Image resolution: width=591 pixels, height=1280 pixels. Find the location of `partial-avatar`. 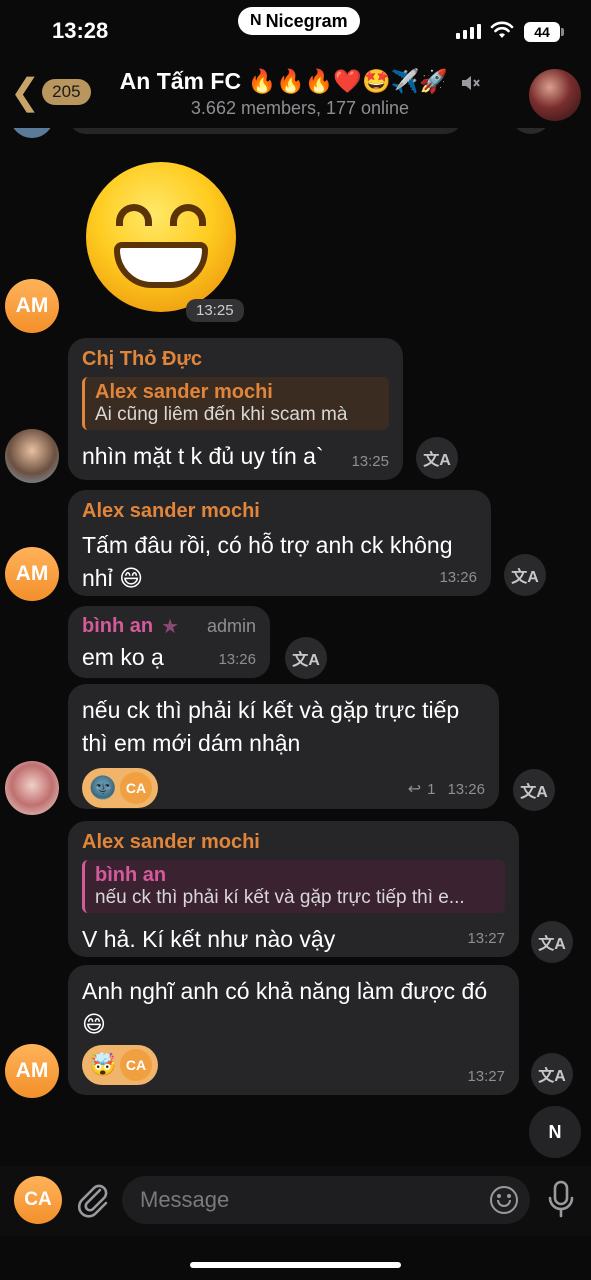

partial-avatar is located at coordinates (32, 133).